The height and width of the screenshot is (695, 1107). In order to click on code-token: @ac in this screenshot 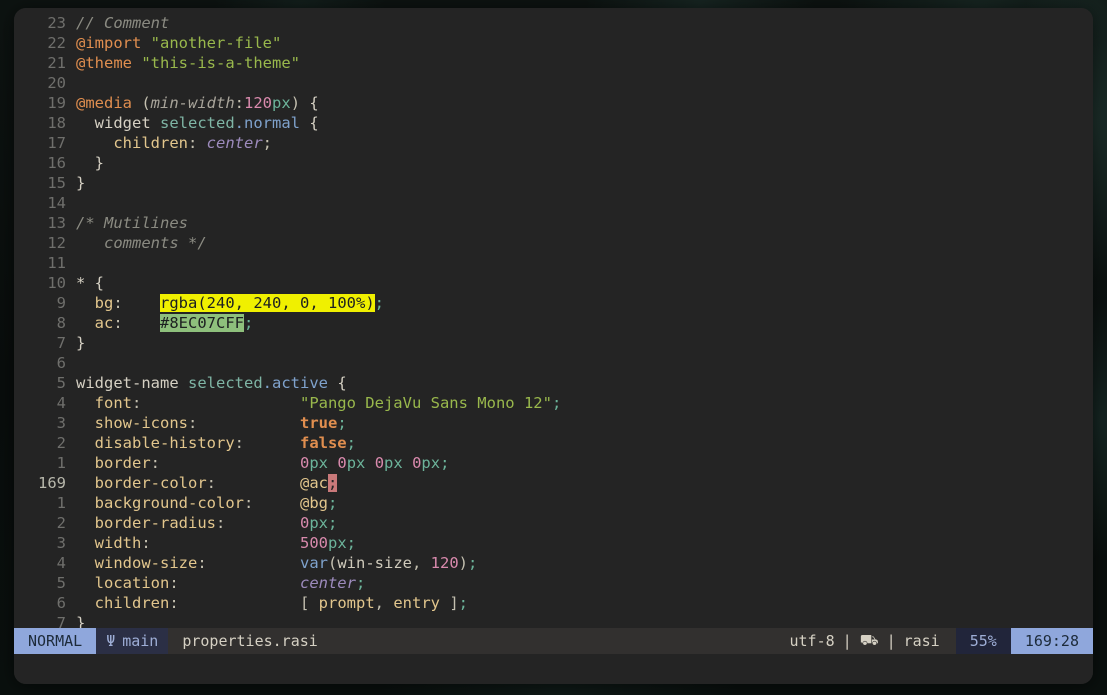, I will do `click(313, 483)`.